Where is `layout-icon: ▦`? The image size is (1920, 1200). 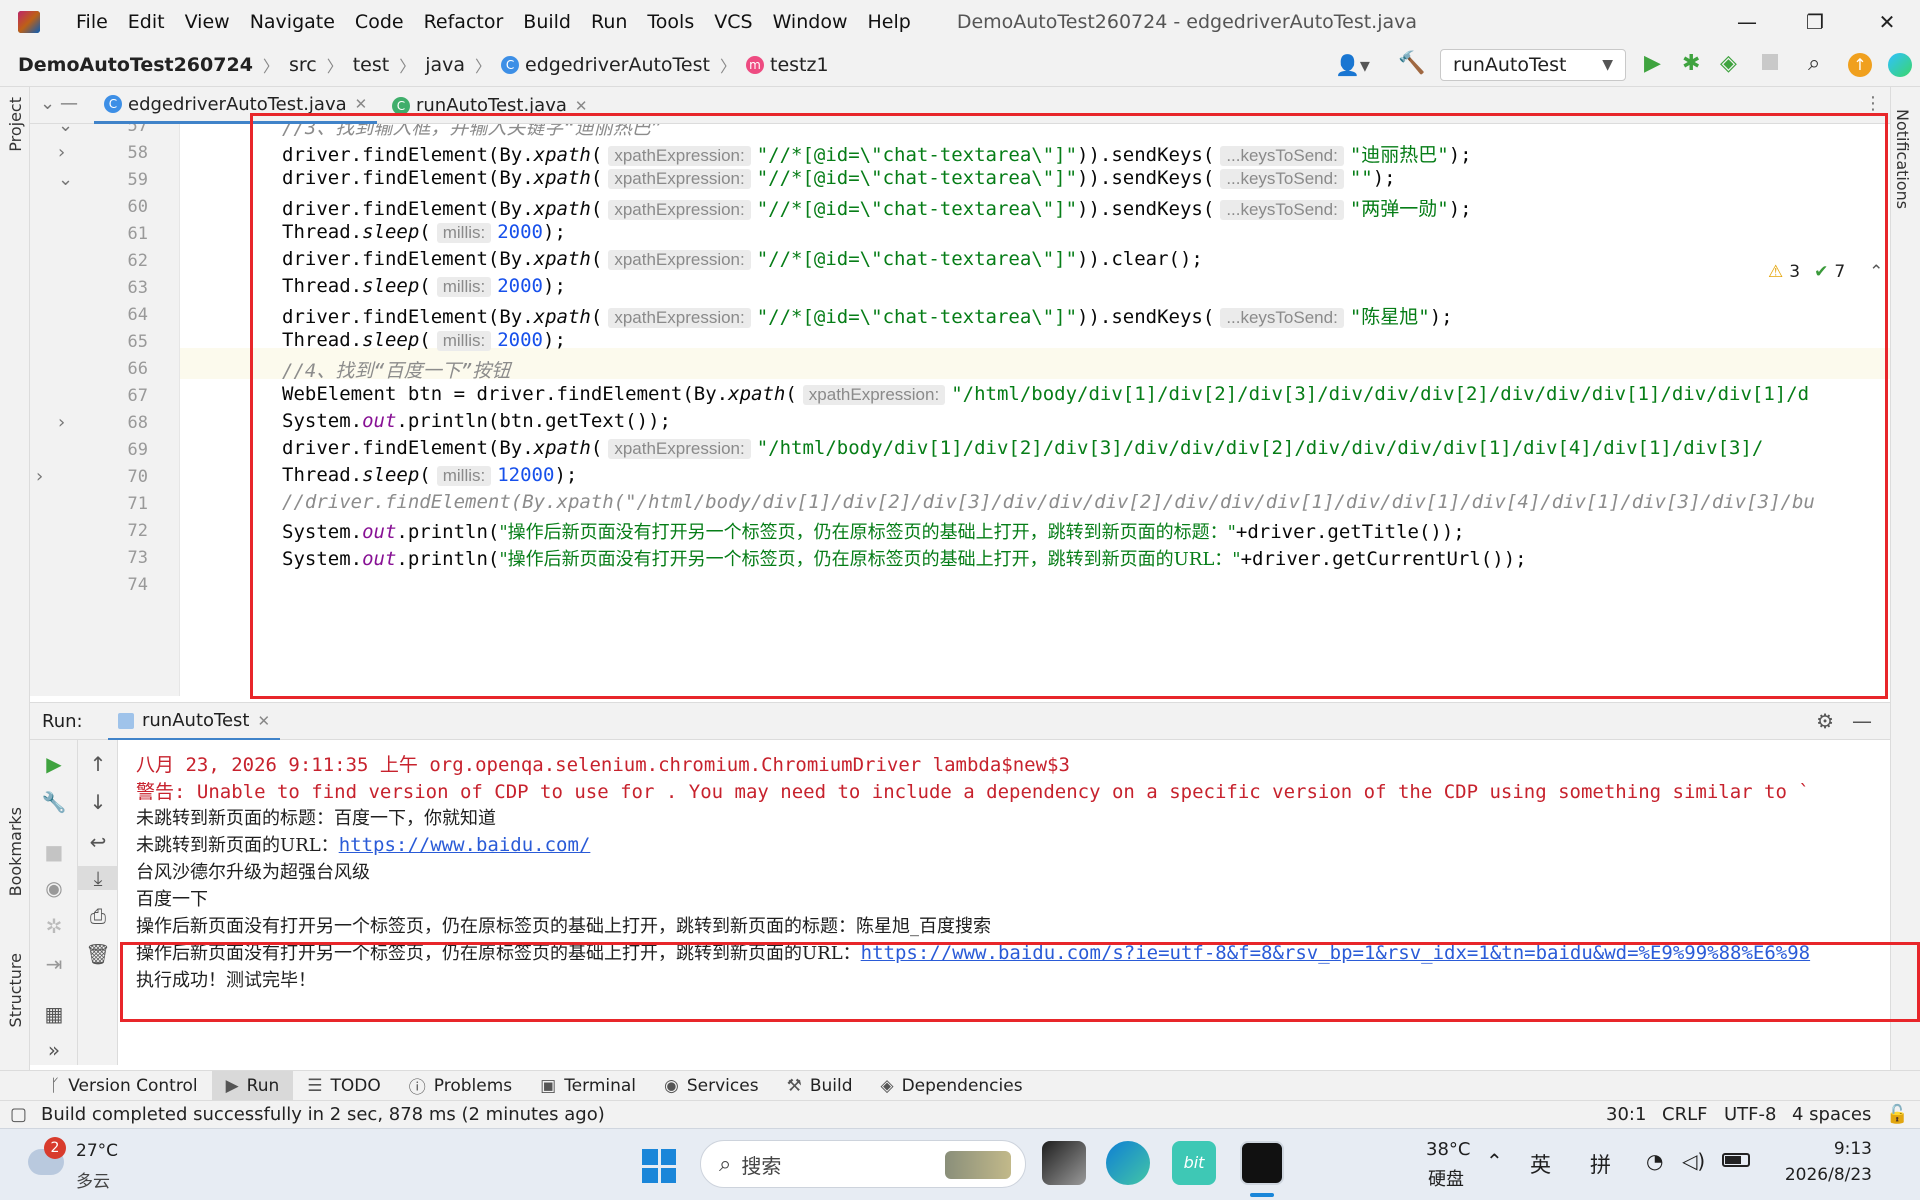
layout-icon: ▦ is located at coordinates (54, 1014).